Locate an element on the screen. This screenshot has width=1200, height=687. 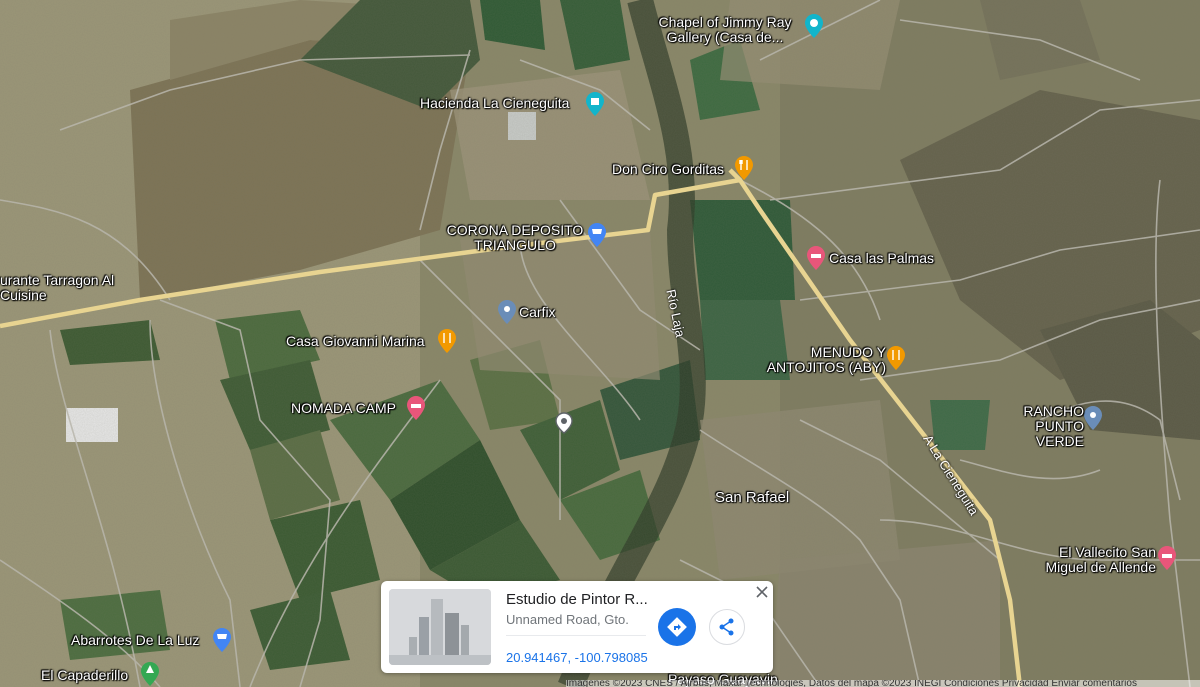
place-address: Unnamed Road, Gto. is located at coordinates (567, 619).